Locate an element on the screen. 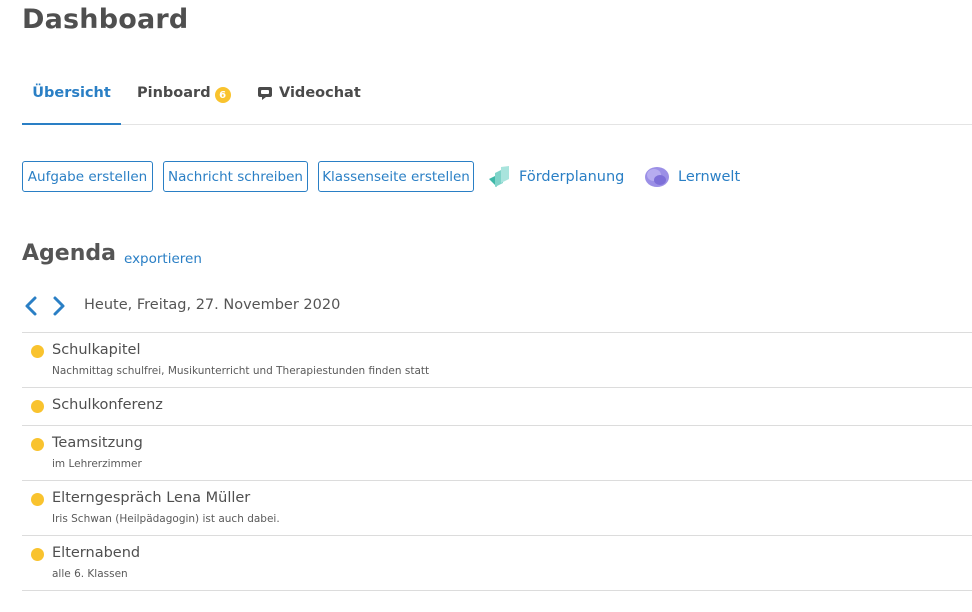 The image size is (972, 612). chevron-left-icon is located at coordinates (31, 306).